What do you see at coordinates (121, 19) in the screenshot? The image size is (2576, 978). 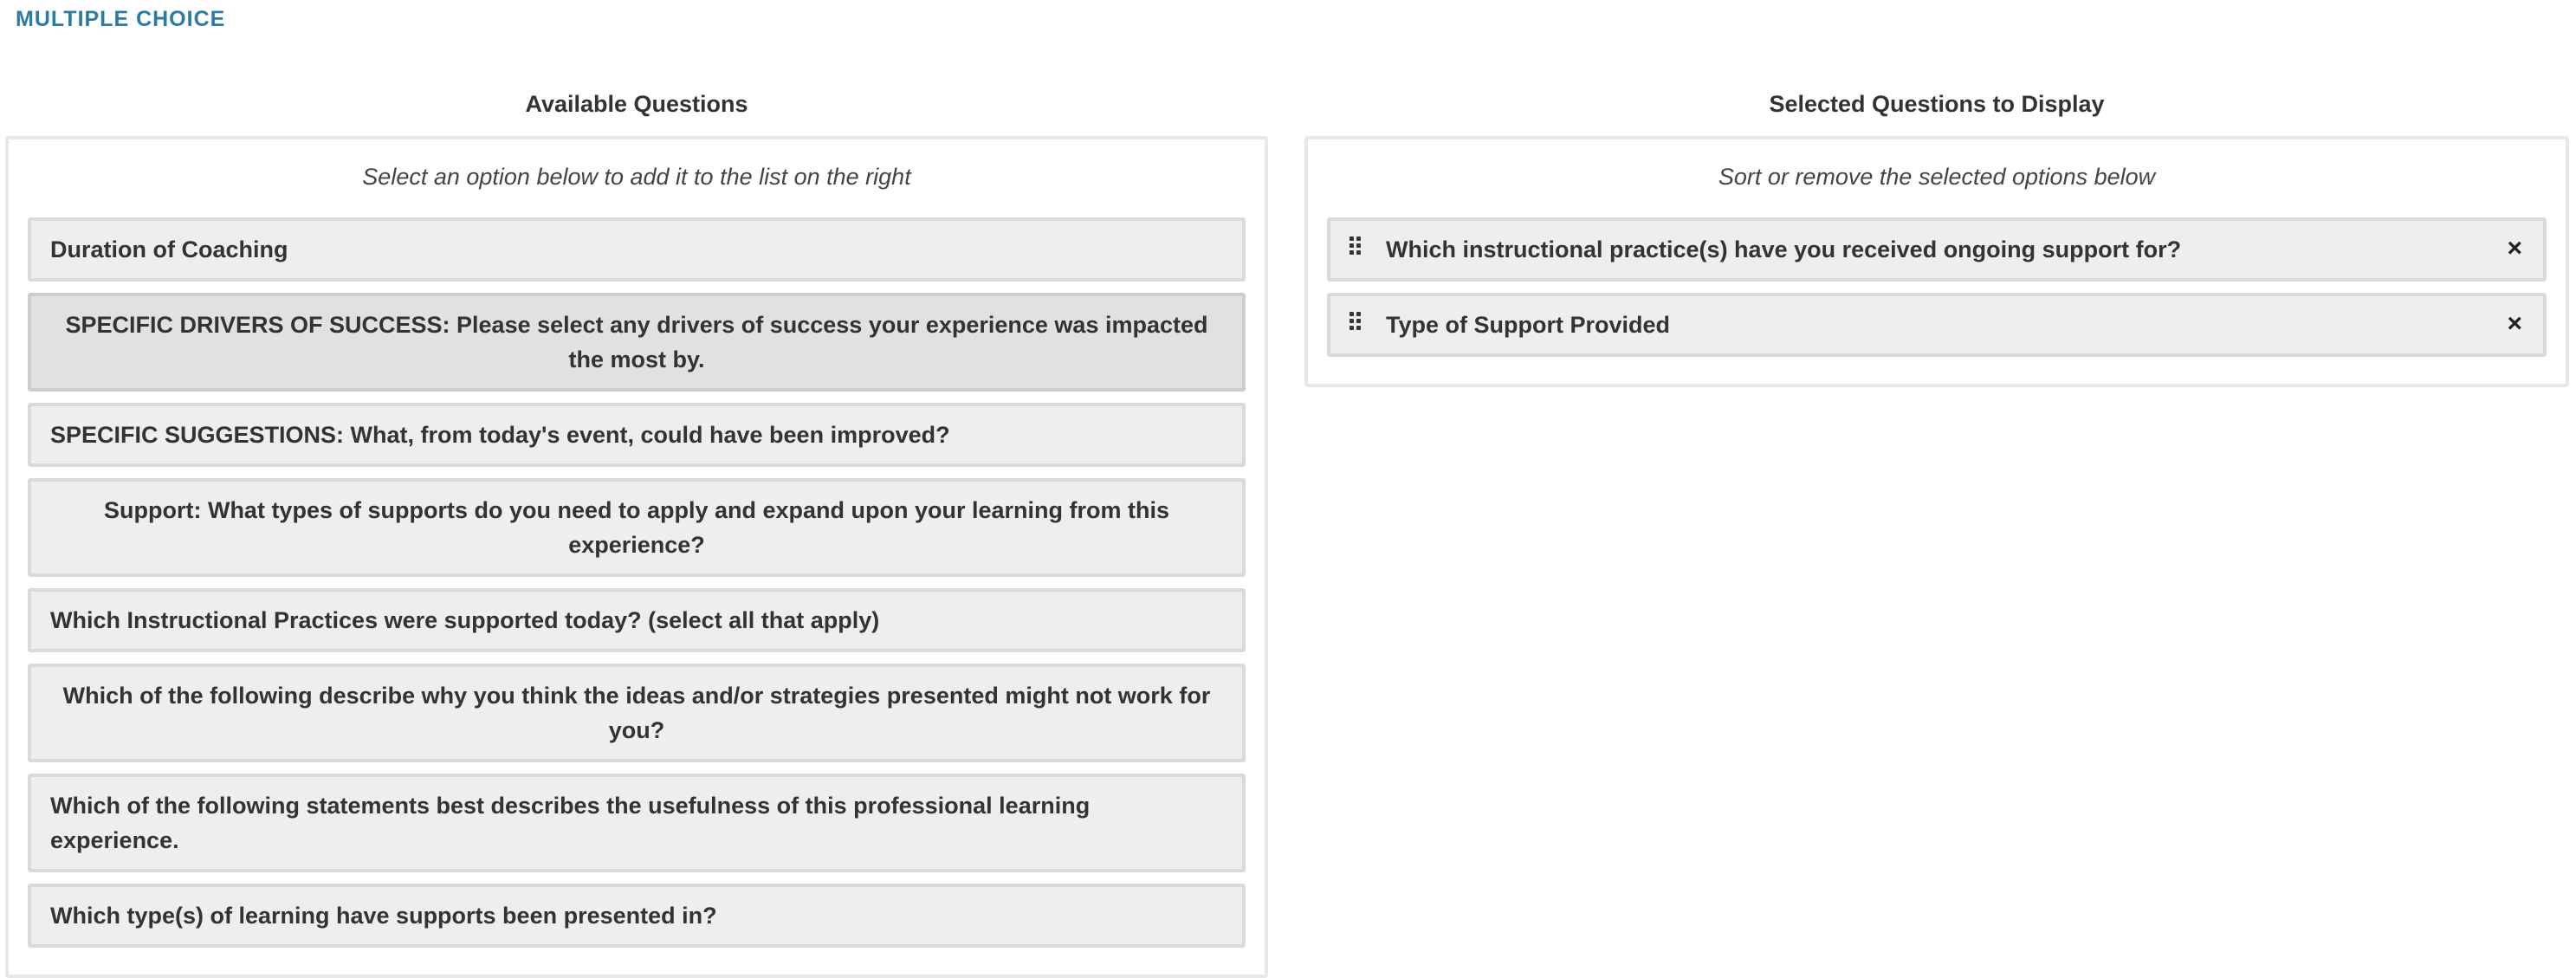 I see `section-title: MULTIPLE CHOICE` at bounding box center [121, 19].